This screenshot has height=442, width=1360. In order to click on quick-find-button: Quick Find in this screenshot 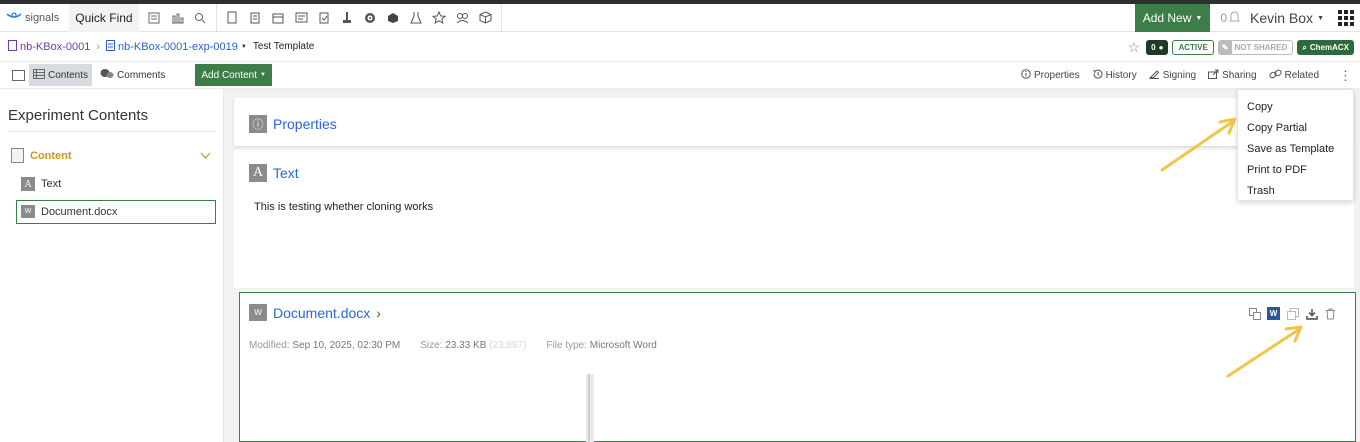, I will do `click(104, 17)`.